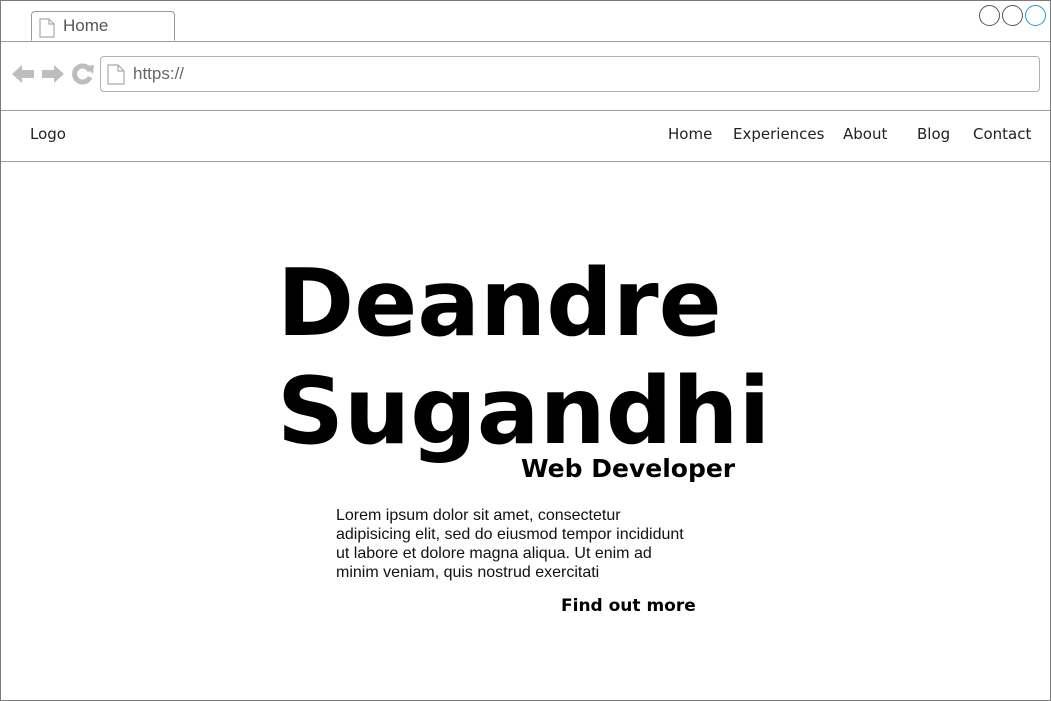 This screenshot has height=701, width=1051. I want to click on nav-about: About, so click(865, 134).